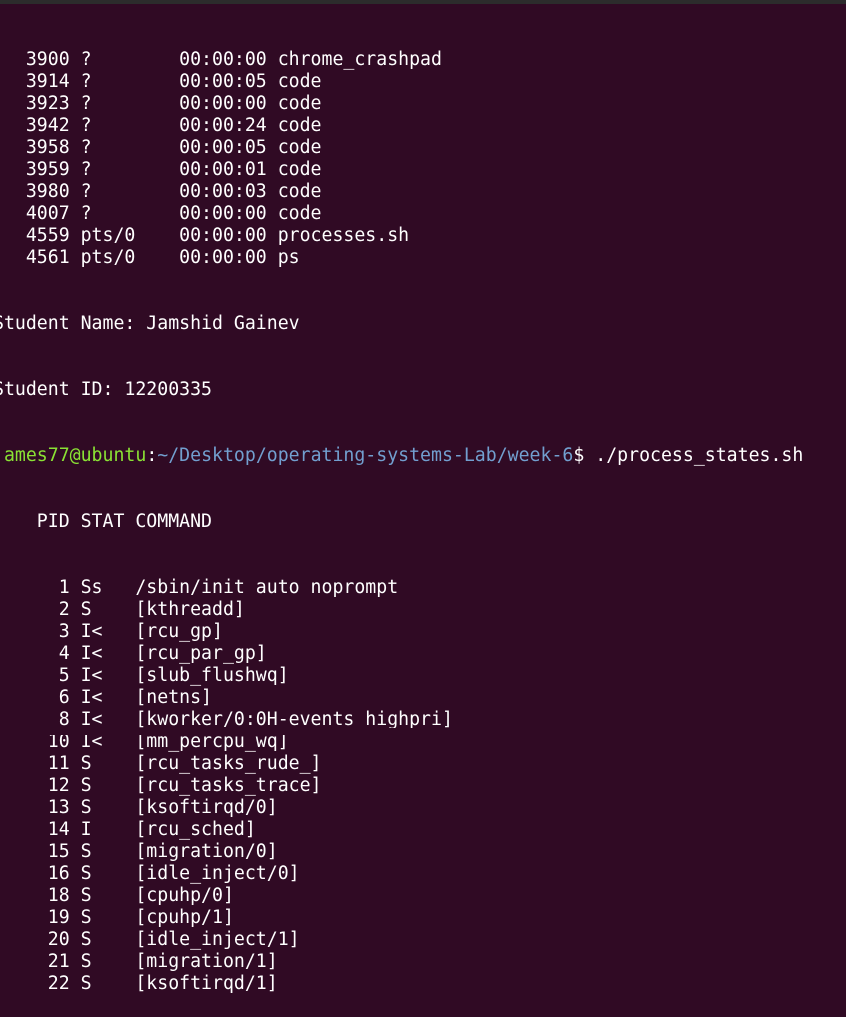  What do you see at coordinates (161, 81) in the screenshot?
I see `ps-row: 3914 ? 00:00:05 code` at bounding box center [161, 81].